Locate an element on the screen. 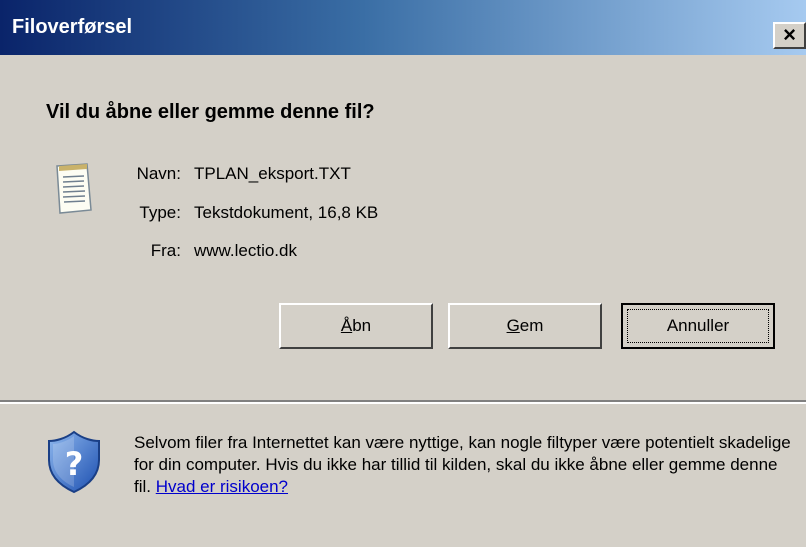  cancel-button: Annuller is located at coordinates (698, 326).